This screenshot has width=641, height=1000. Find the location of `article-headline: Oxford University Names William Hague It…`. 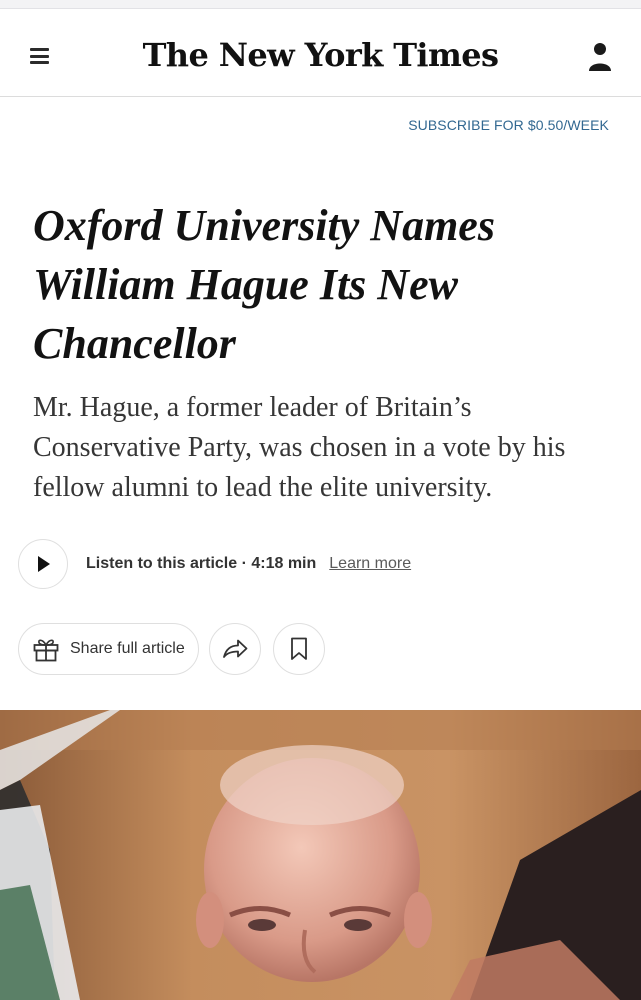

article-headline: Oxford University Names William Hague It… is located at coordinates (264, 284).